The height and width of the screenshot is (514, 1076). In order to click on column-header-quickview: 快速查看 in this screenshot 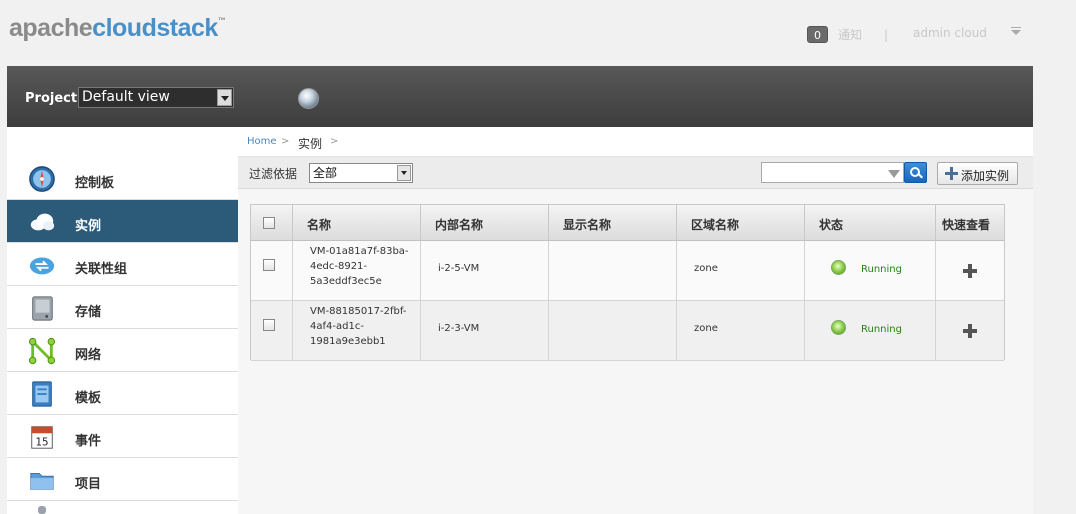, I will do `click(966, 225)`.